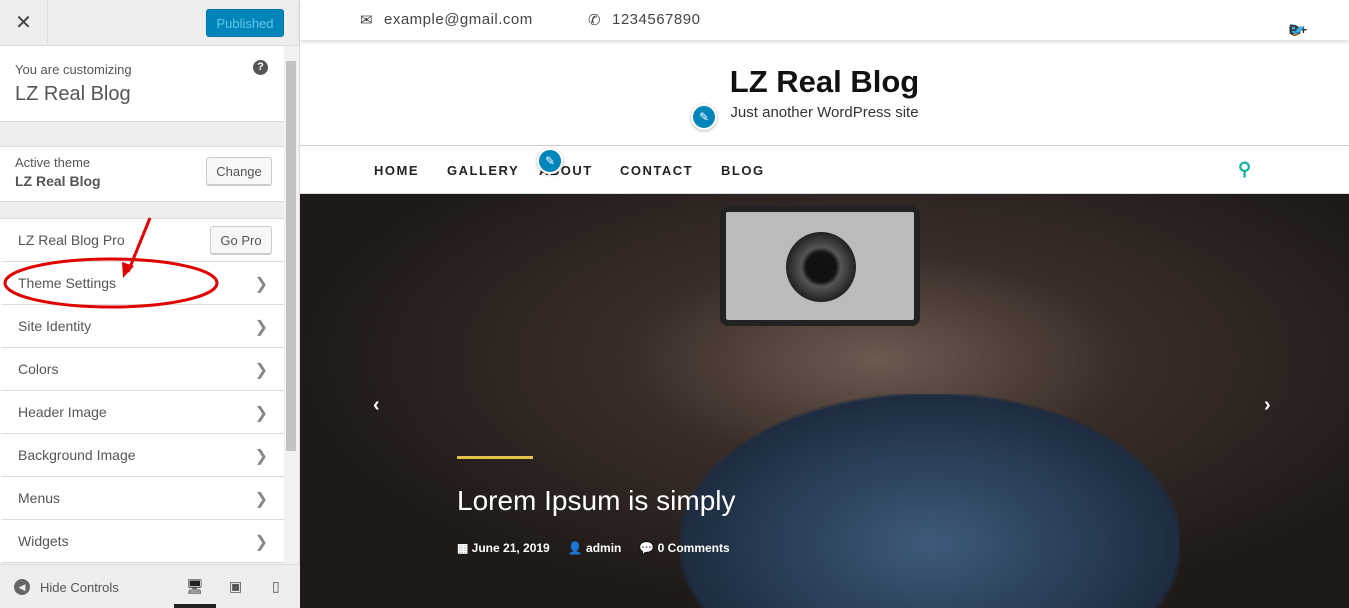 Image resolution: width=1349 pixels, height=608 pixels. What do you see at coordinates (142, 455) in the screenshot?
I see `menu-item-background-image: Background Image ❯` at bounding box center [142, 455].